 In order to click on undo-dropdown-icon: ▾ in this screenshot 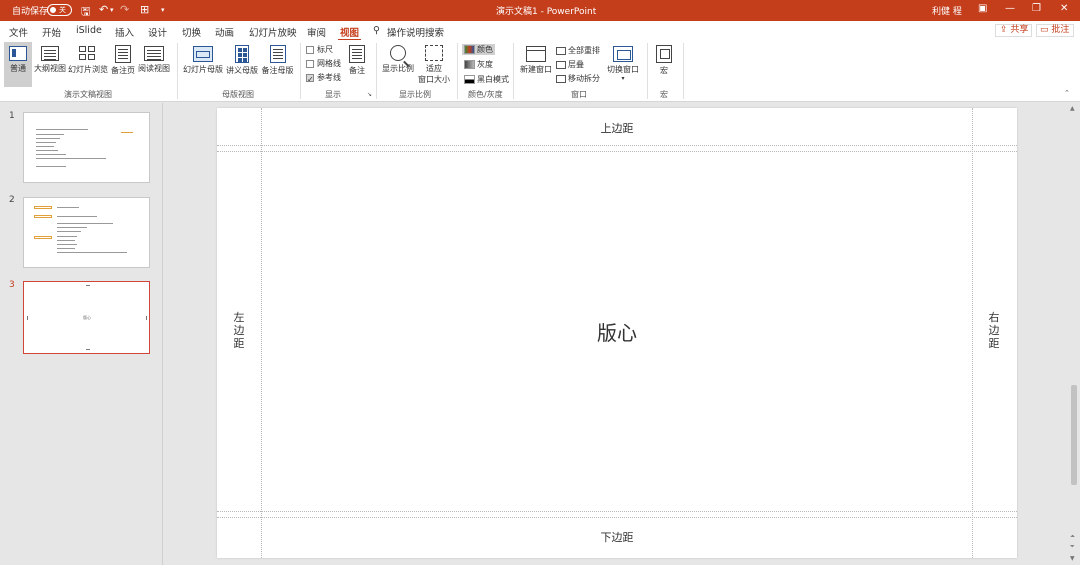, I will do `click(112, 10)`.